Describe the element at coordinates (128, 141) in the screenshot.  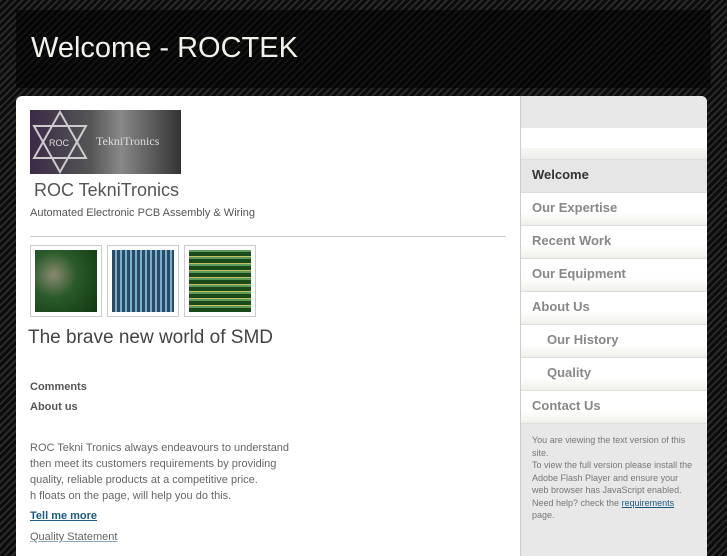
I see `logo-text: TekniTronics` at that location.